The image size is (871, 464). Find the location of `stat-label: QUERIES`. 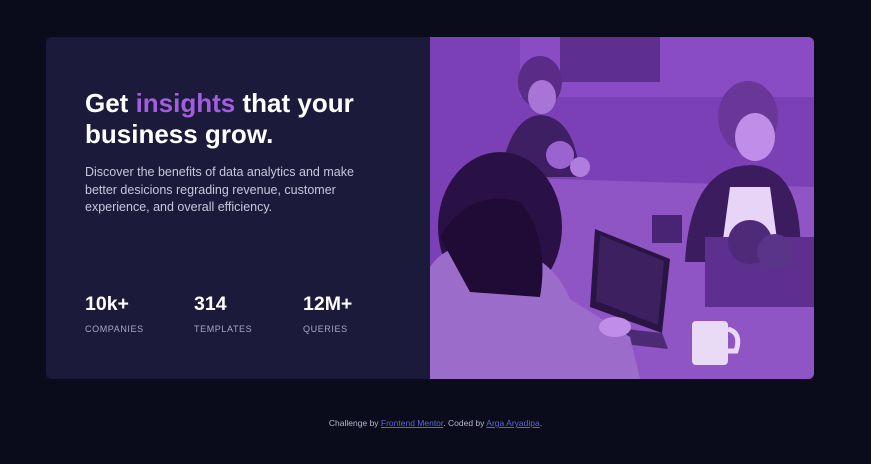

stat-label: QUERIES is located at coordinates (325, 329).